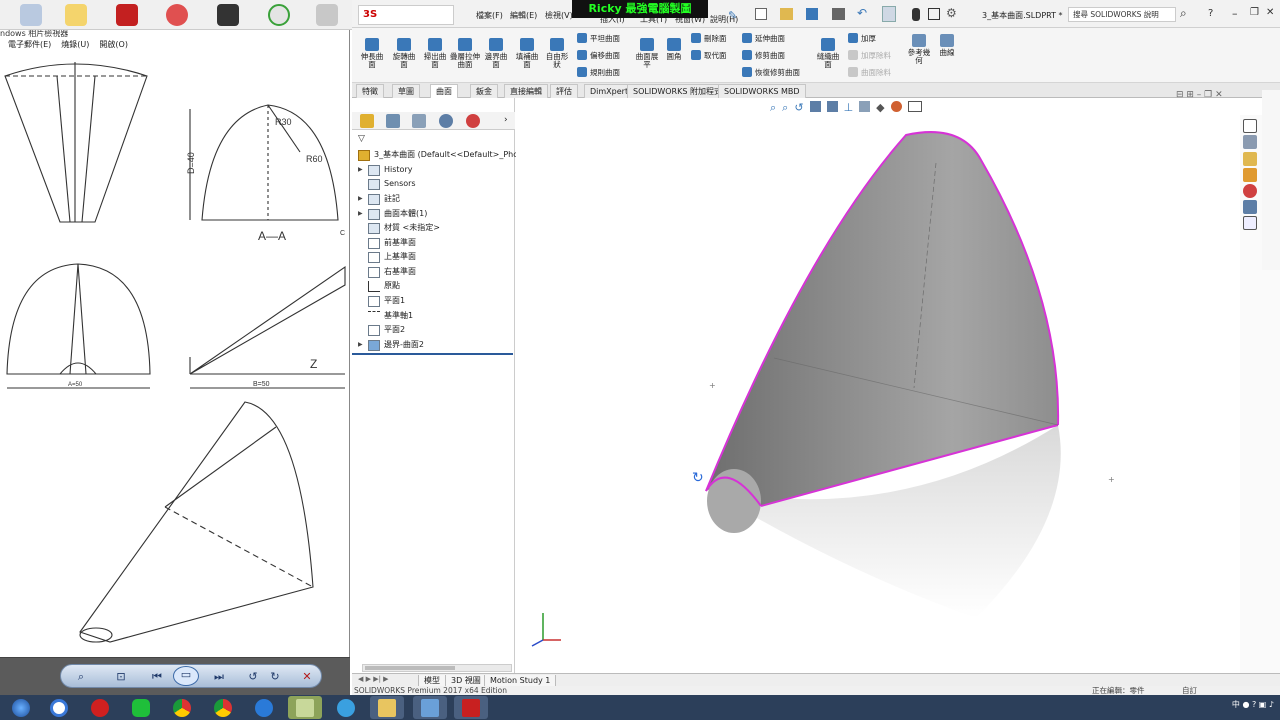 This screenshot has height=720, width=1280. Describe the element at coordinates (880, 108) in the screenshot. I see `appearance-icon: ◆` at that location.